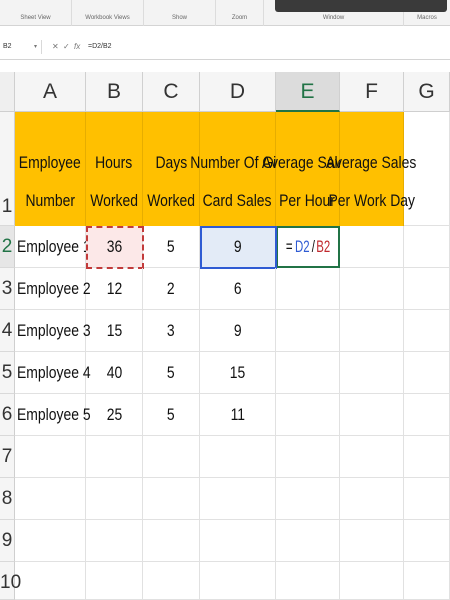 Image resolution: width=450 pixels, height=600 pixels. I want to click on cell-c8, so click(171, 499).